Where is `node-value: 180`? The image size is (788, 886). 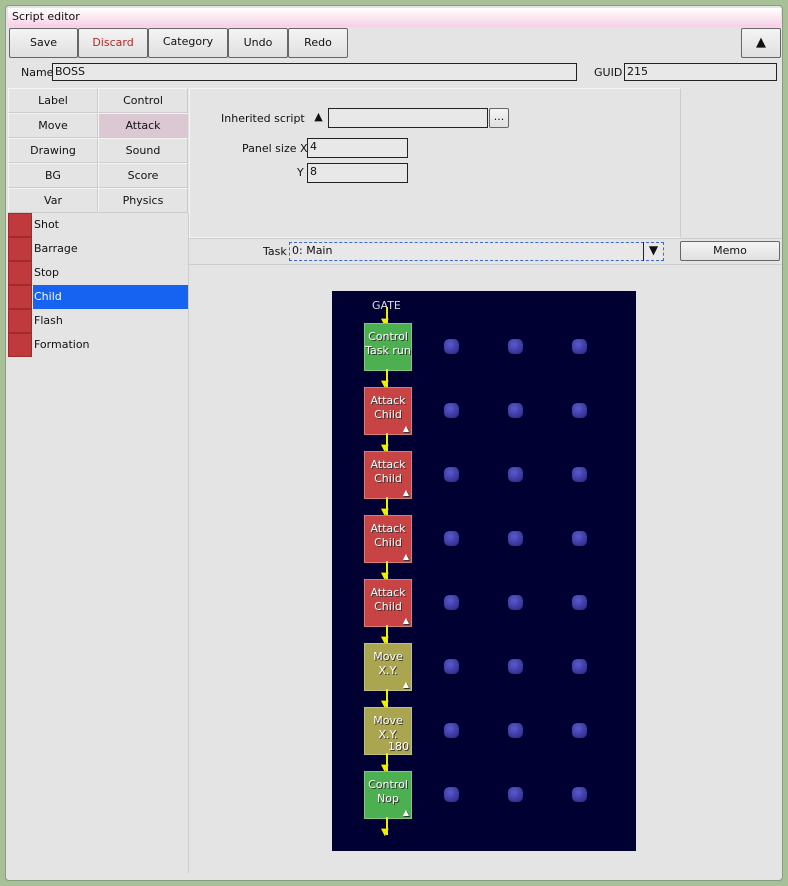
node-value: 180 is located at coordinates (398, 746).